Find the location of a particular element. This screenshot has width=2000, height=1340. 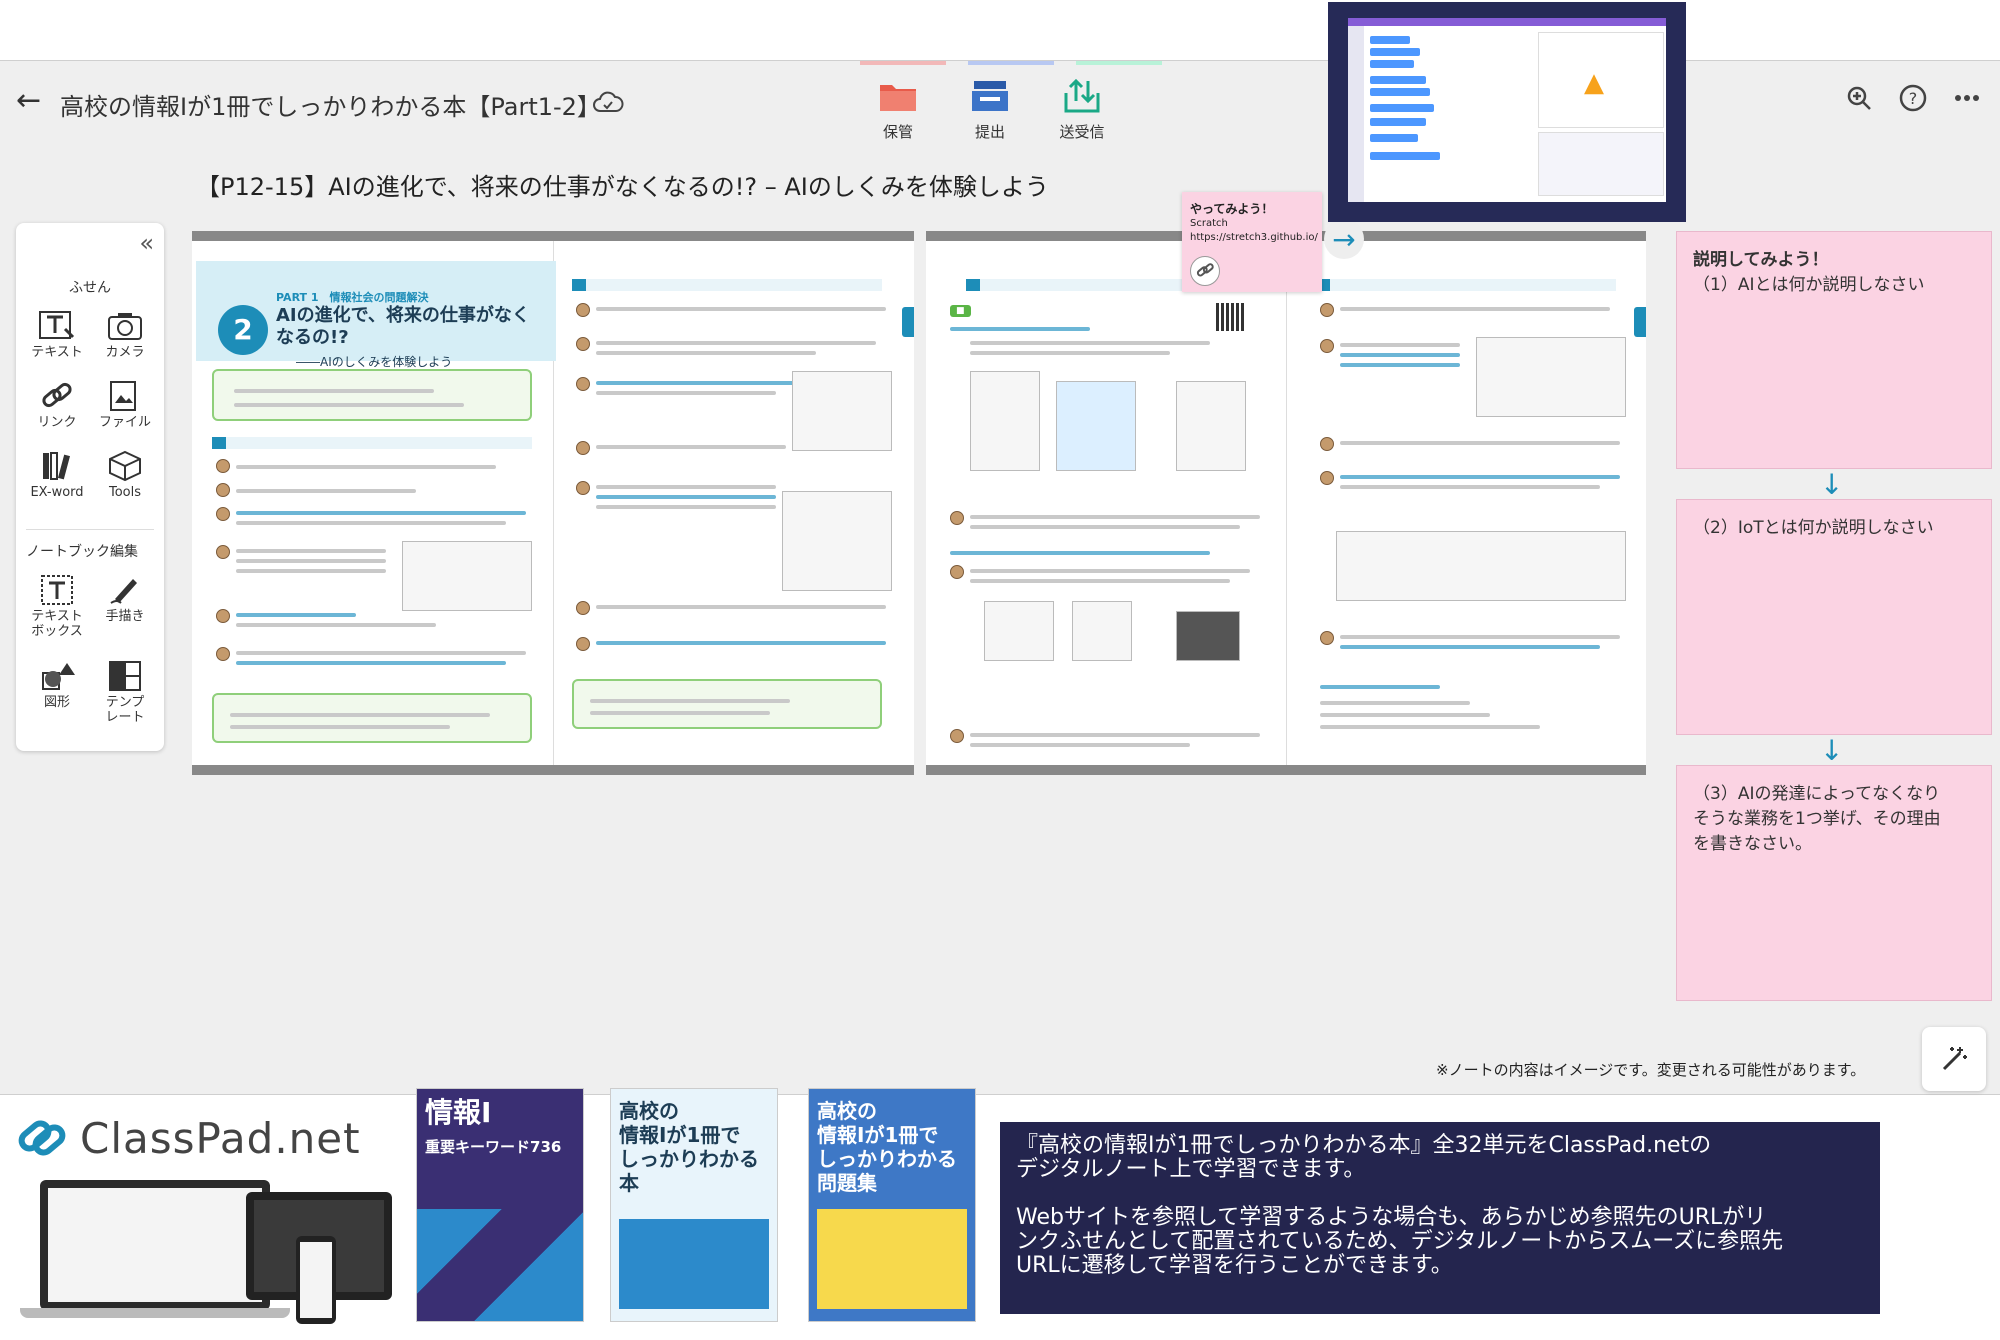

devices-illustration is located at coordinates (206, 1255).